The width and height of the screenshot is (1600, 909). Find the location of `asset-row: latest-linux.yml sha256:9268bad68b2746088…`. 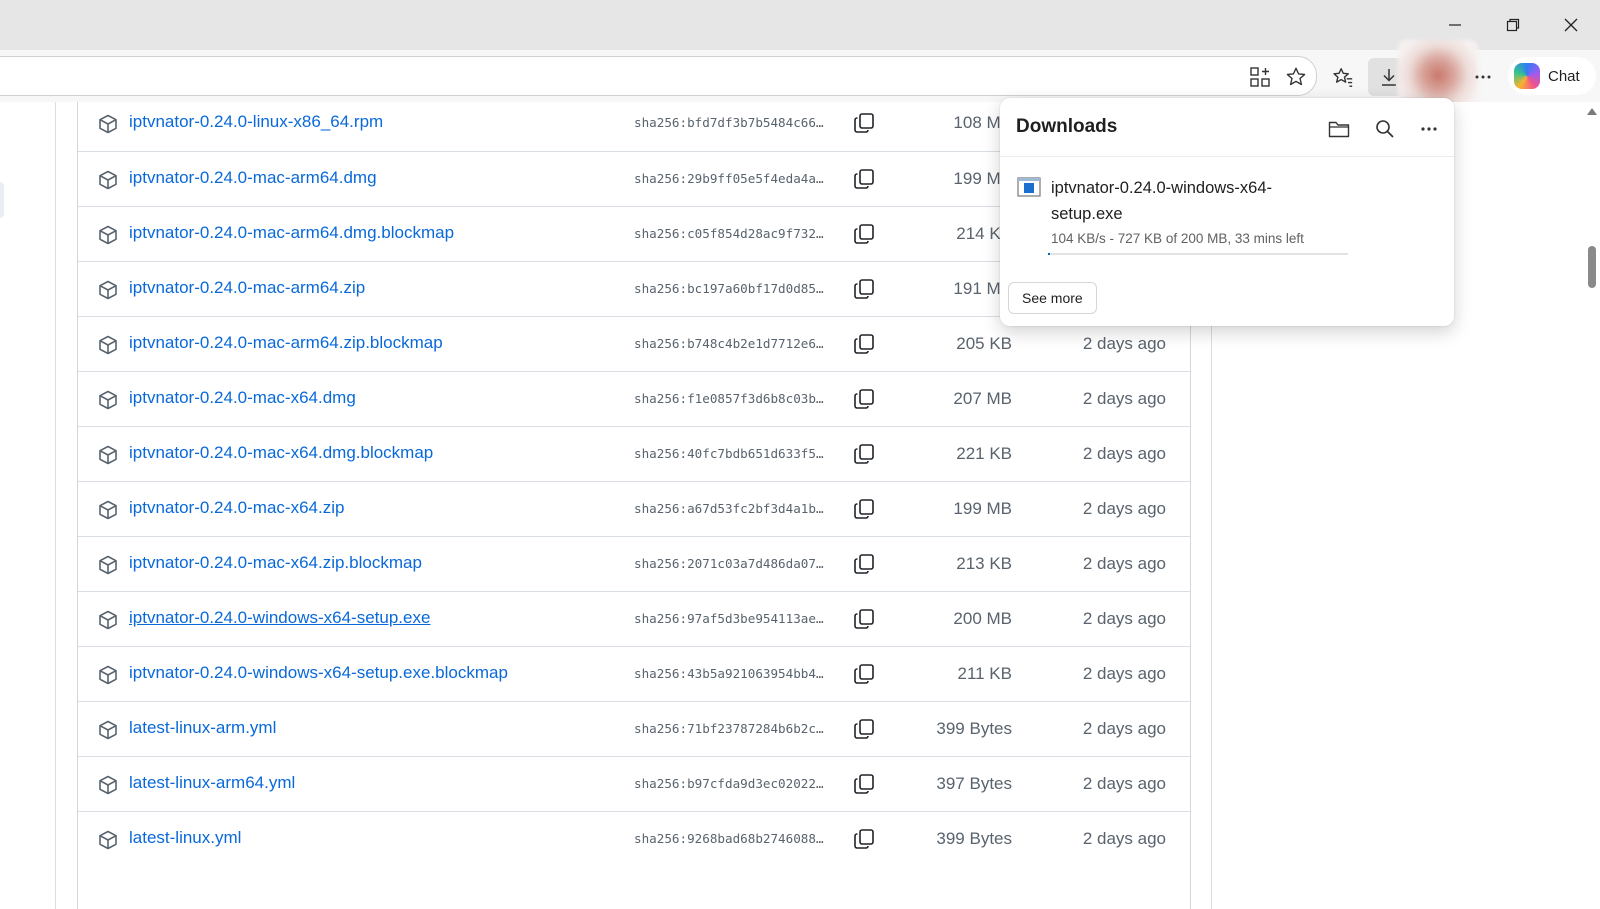

asset-row: latest-linux.yml sha256:9268bad68b2746088… is located at coordinates (634, 838).